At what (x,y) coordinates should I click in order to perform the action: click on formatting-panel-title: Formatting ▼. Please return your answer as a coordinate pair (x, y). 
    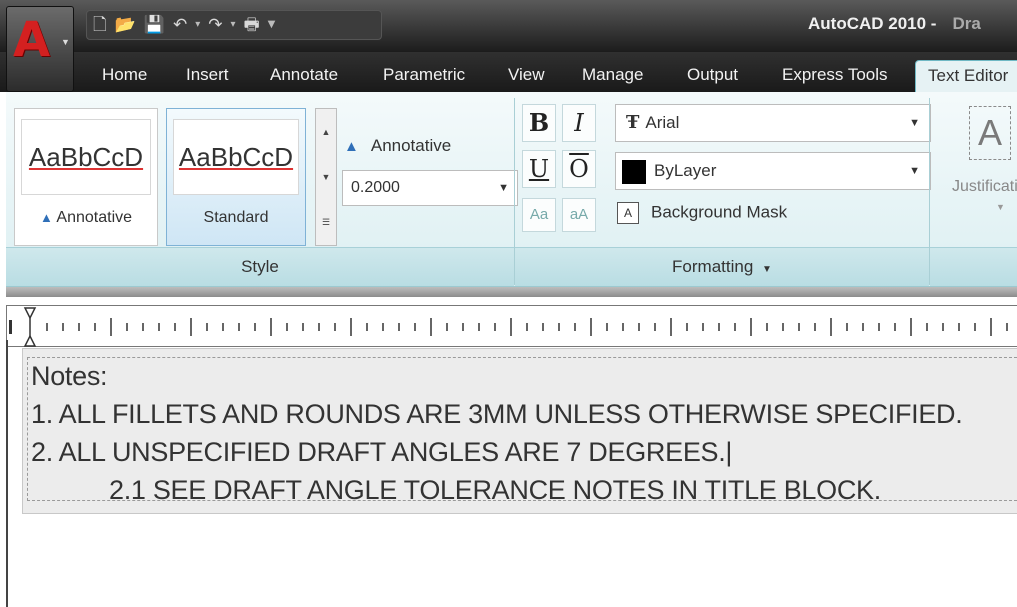
    Looking at the image, I should click on (722, 266).